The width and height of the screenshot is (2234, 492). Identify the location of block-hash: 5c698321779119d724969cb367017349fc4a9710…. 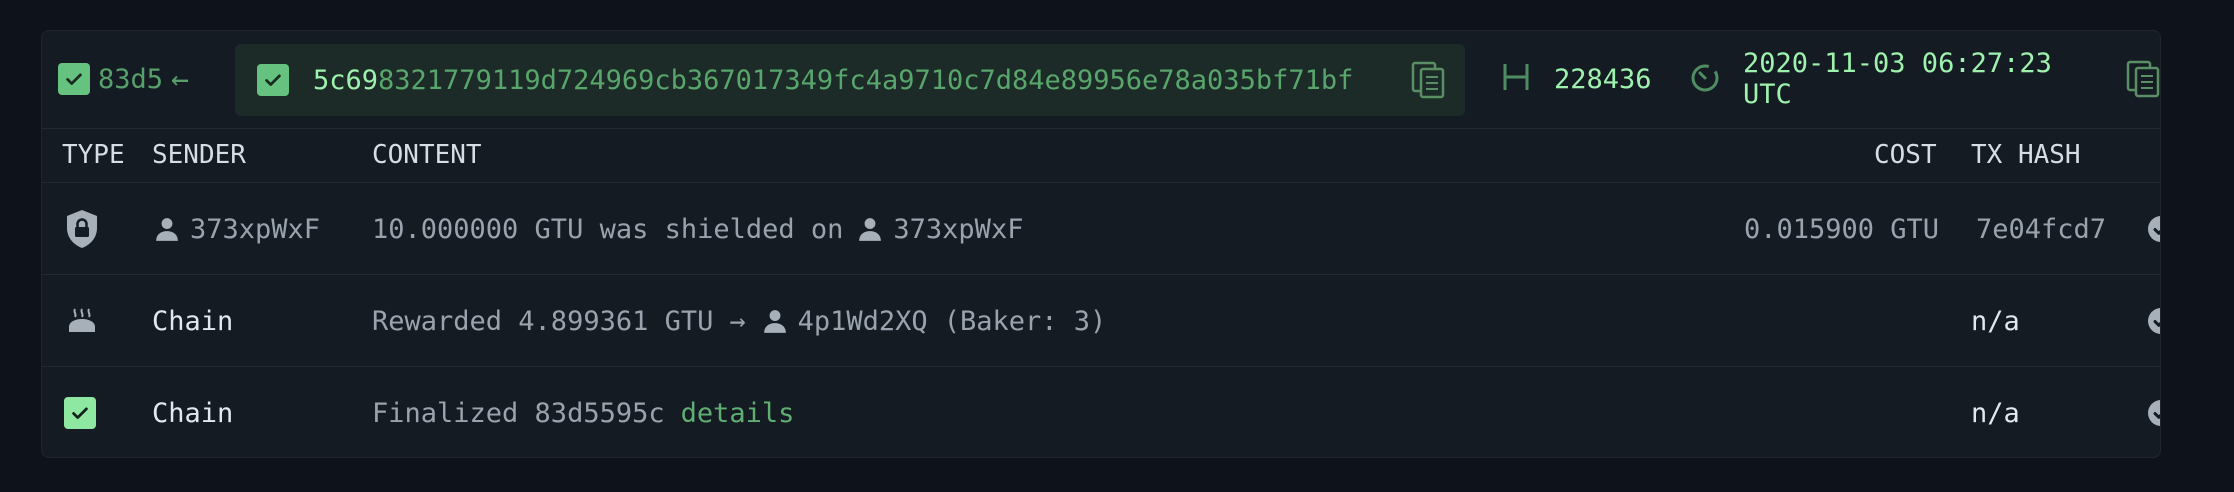
(833, 80).